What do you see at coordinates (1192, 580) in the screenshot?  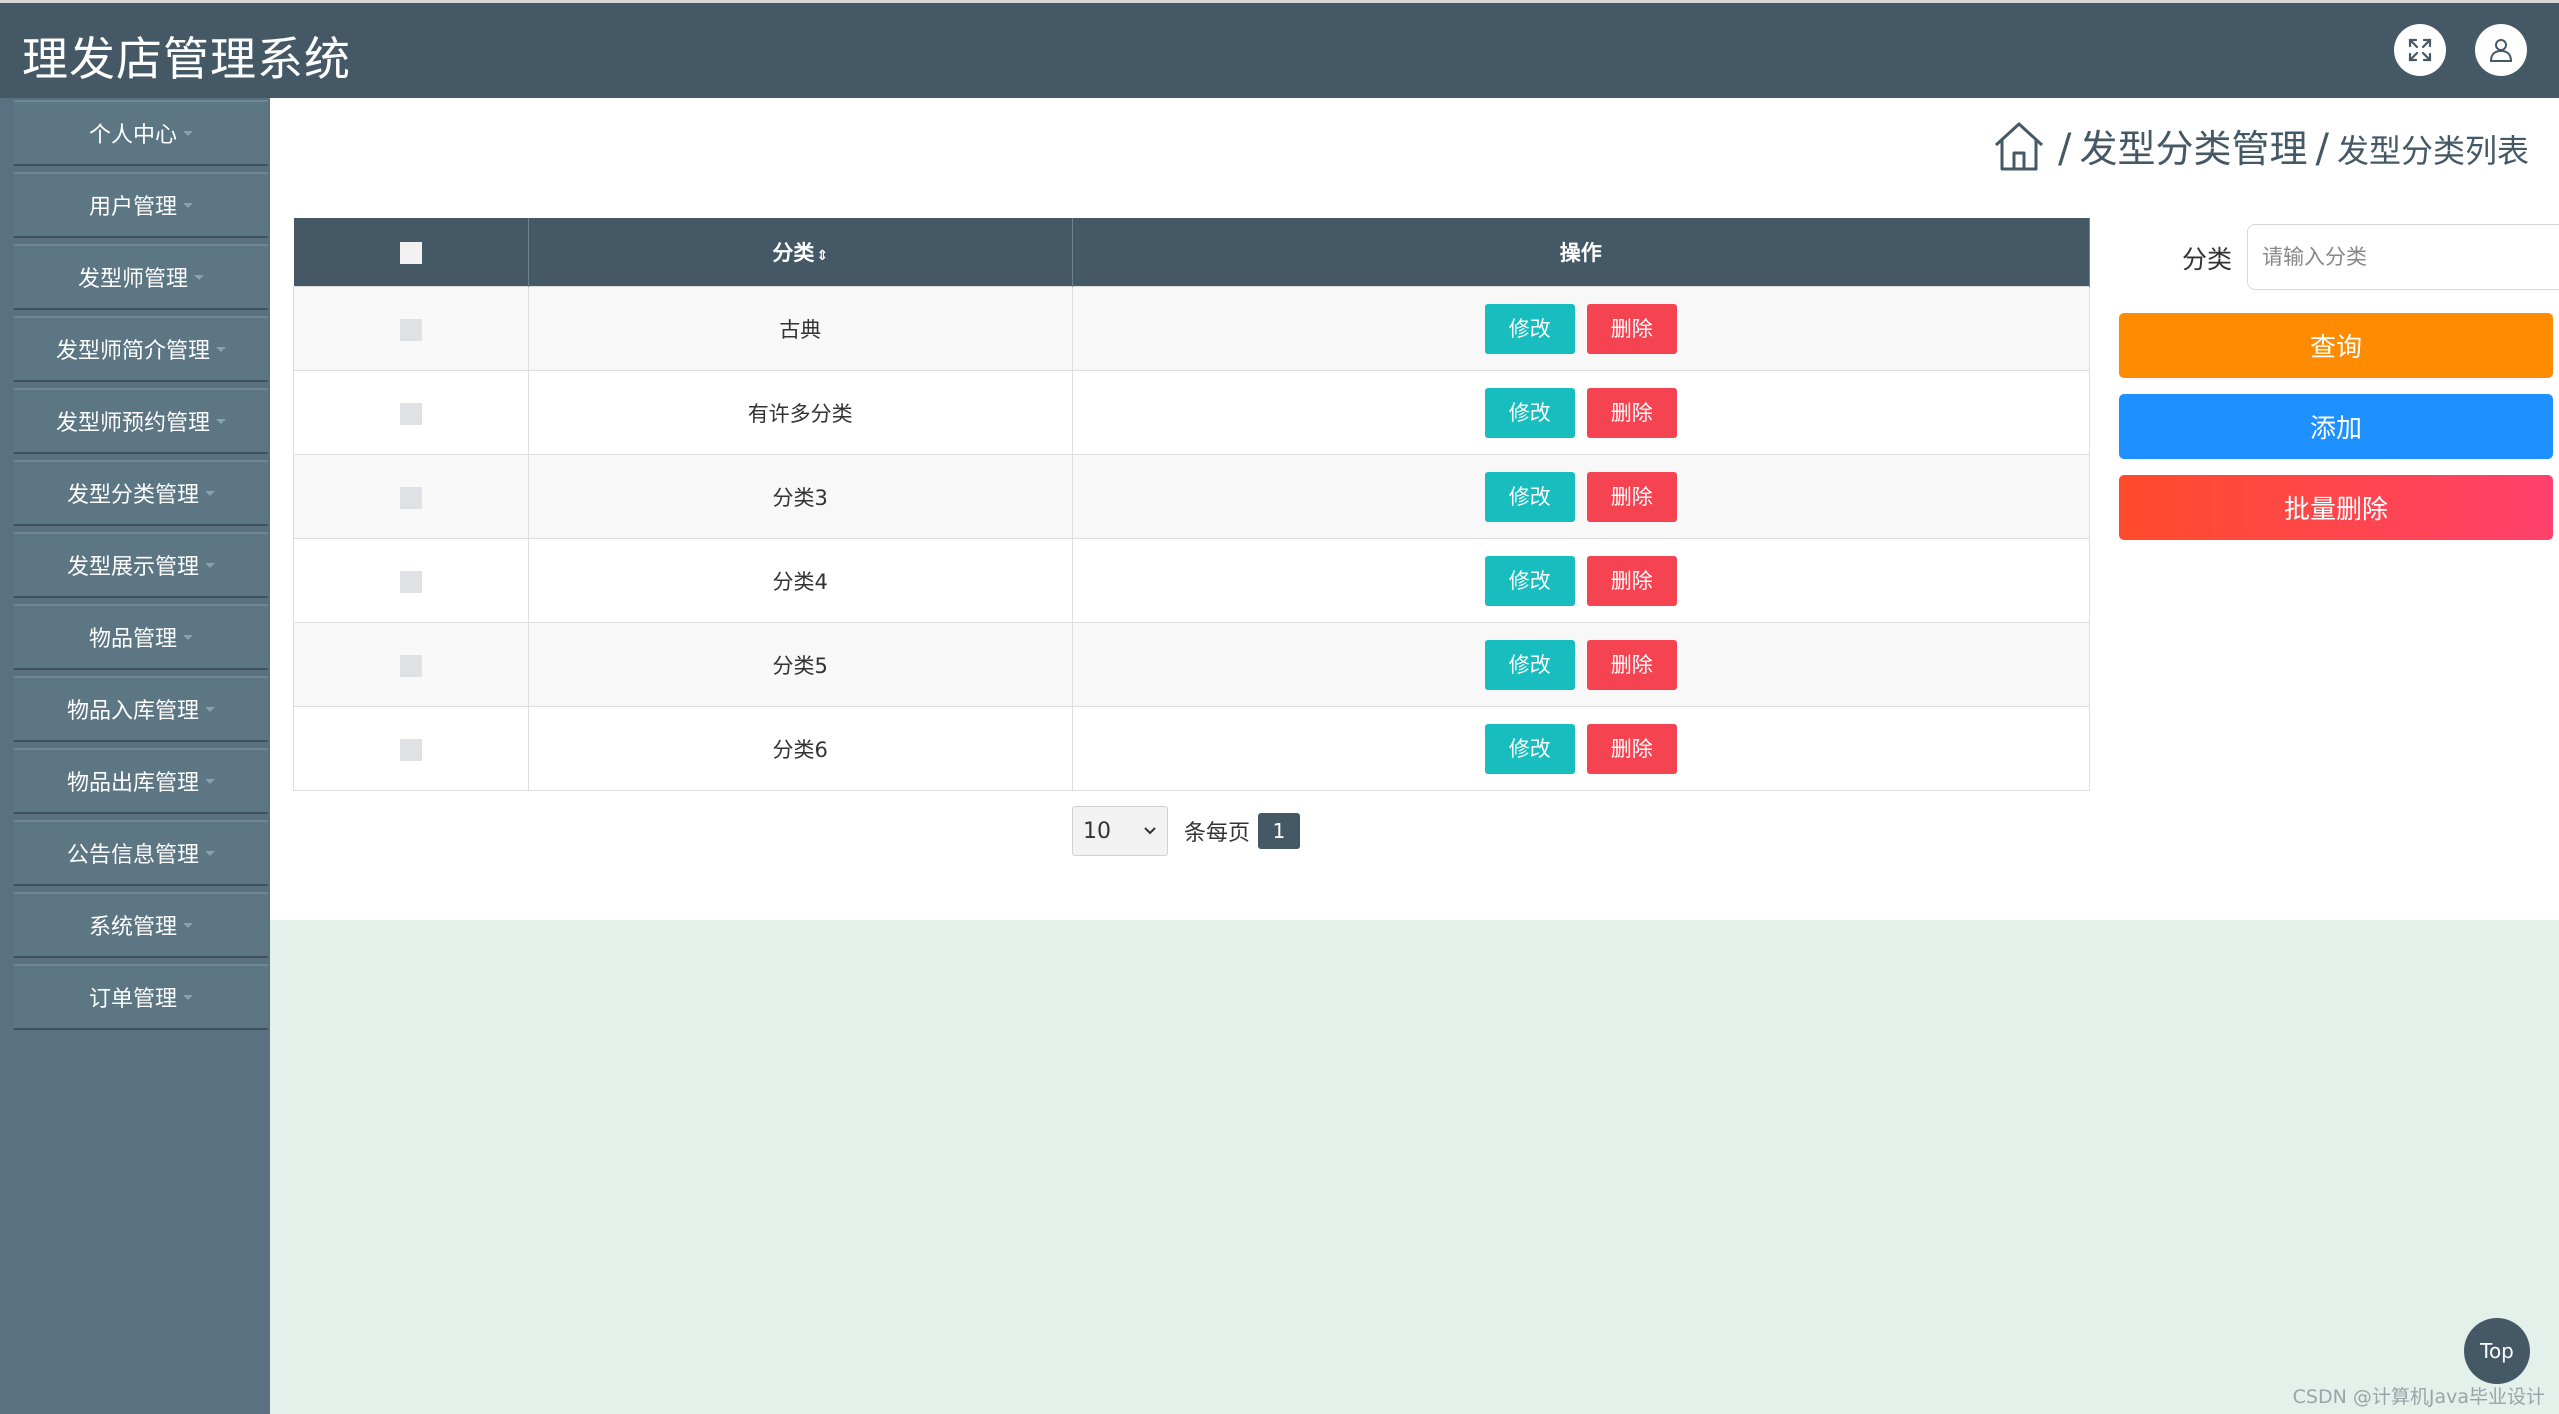 I see `table-row: 分类4 修改 删除` at bounding box center [1192, 580].